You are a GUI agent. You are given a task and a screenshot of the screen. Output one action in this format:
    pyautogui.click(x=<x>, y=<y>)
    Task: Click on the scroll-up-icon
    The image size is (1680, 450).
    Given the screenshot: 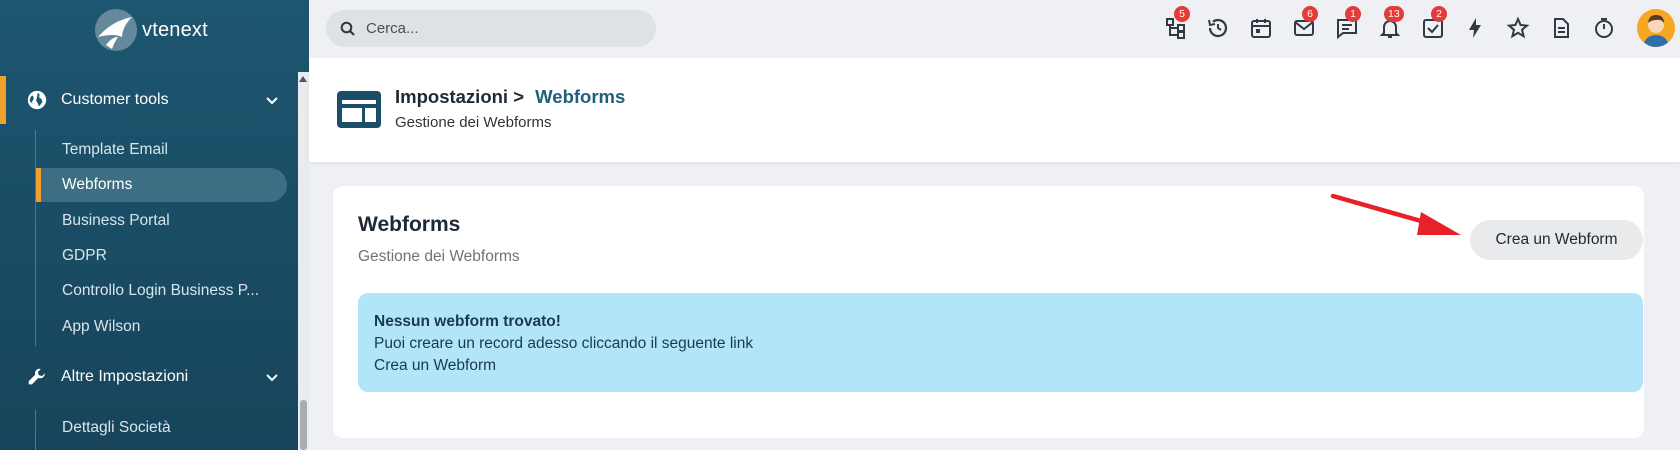 What is the action you would take?
    pyautogui.click(x=303, y=79)
    